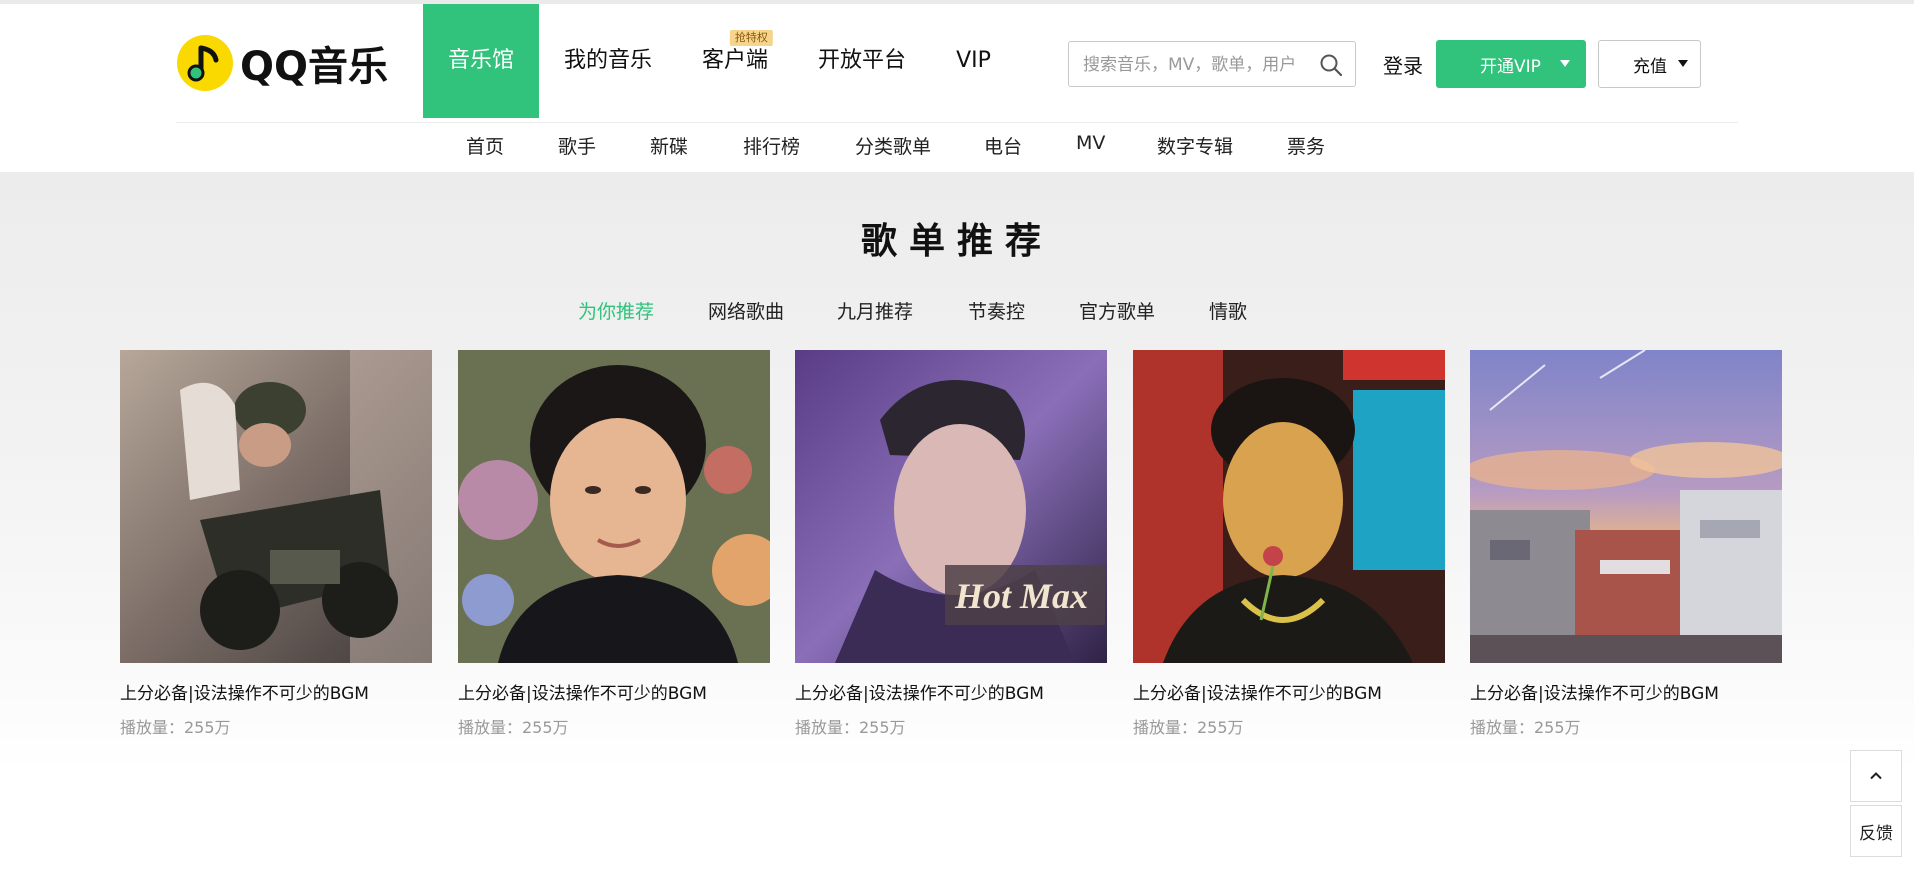 This screenshot has height=895, width=1914. I want to click on tab-internet-songs: 网络歌曲, so click(746, 310).